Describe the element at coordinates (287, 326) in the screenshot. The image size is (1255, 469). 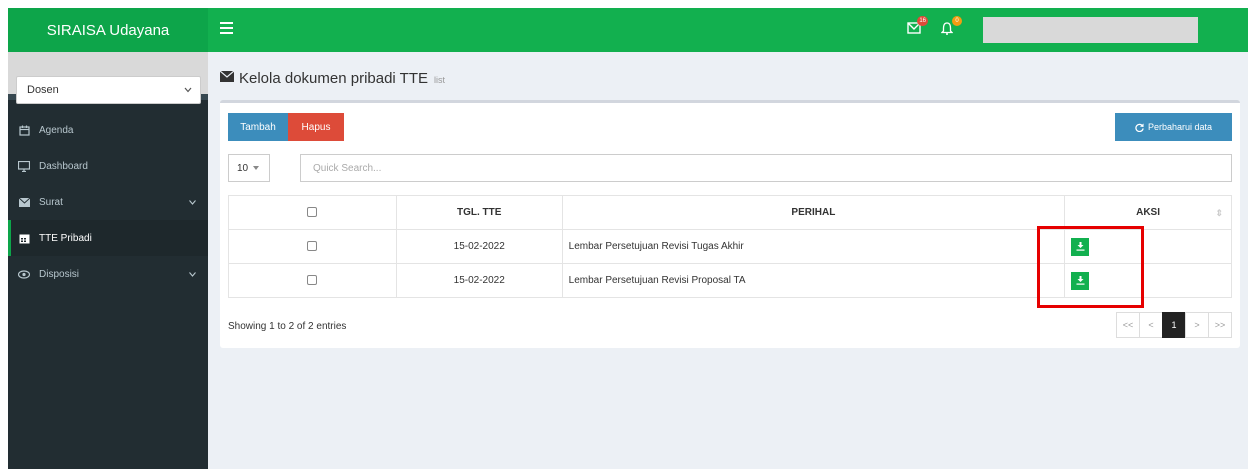
I see `table-info: Showing 1 to 2 of 2 entries` at that location.